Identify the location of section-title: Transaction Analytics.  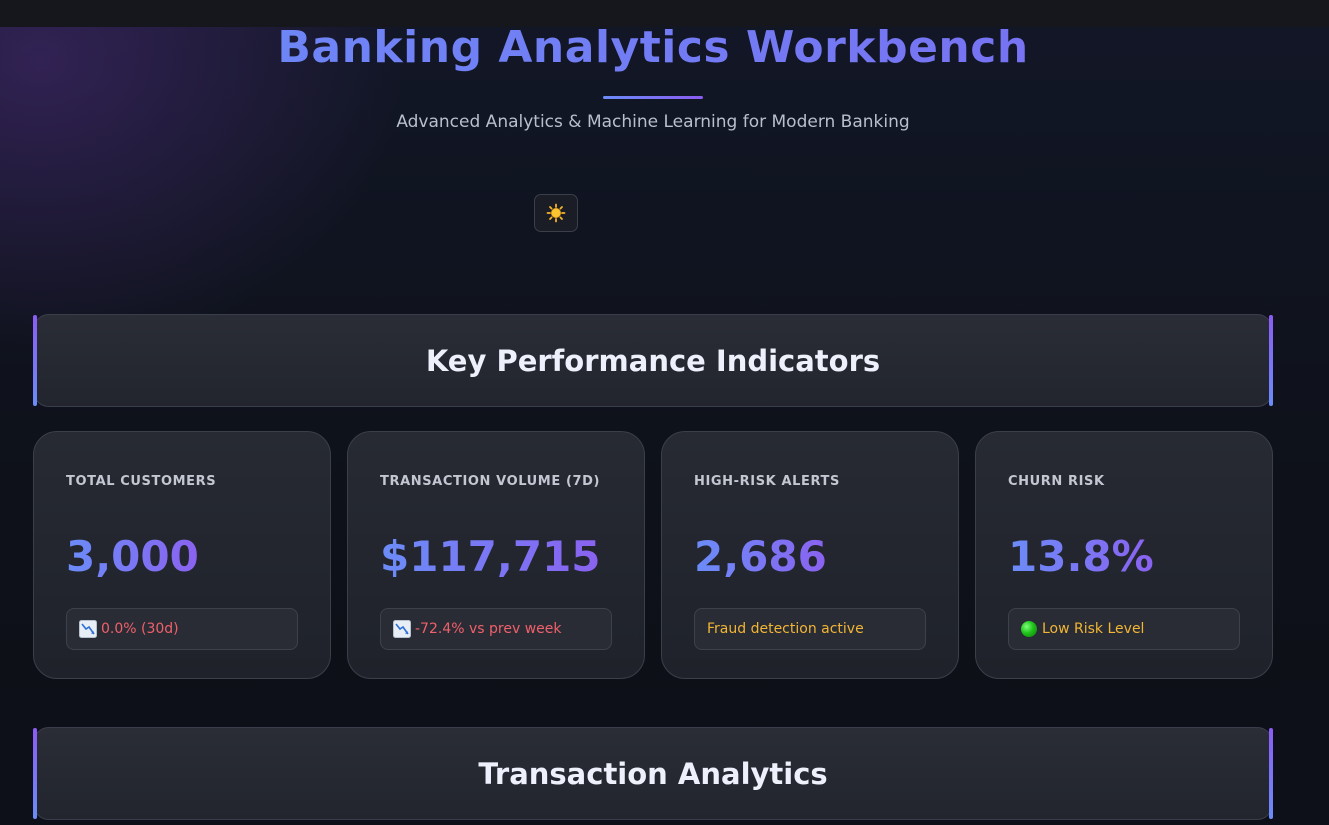
(653, 773).